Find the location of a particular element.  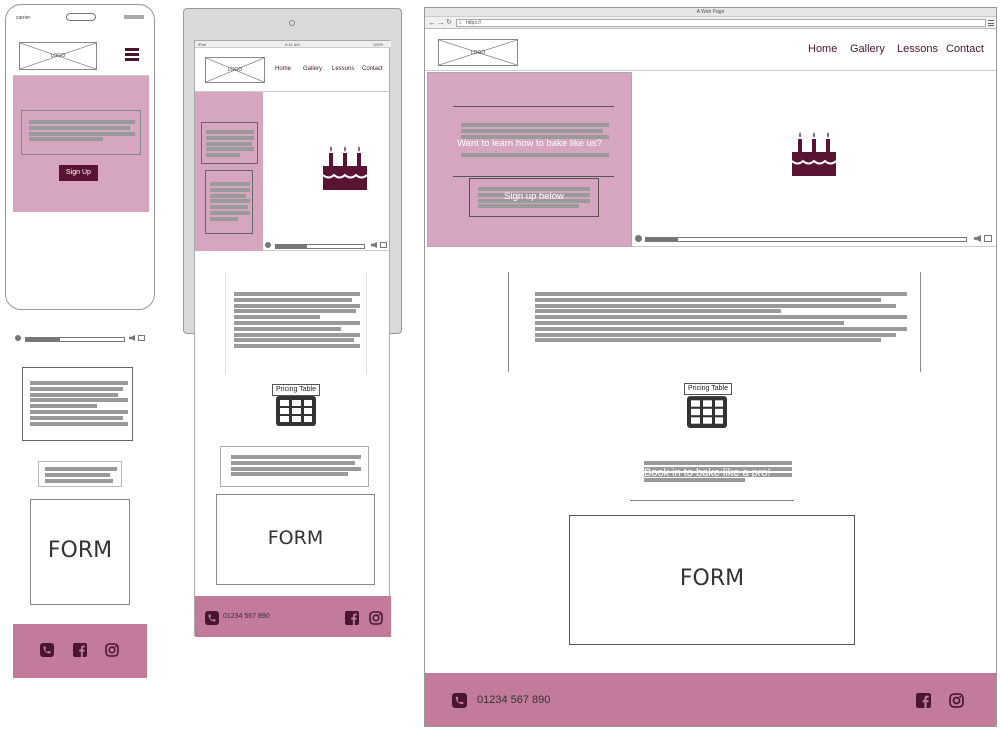

window-title: A Web Page is located at coordinates (710, 12).